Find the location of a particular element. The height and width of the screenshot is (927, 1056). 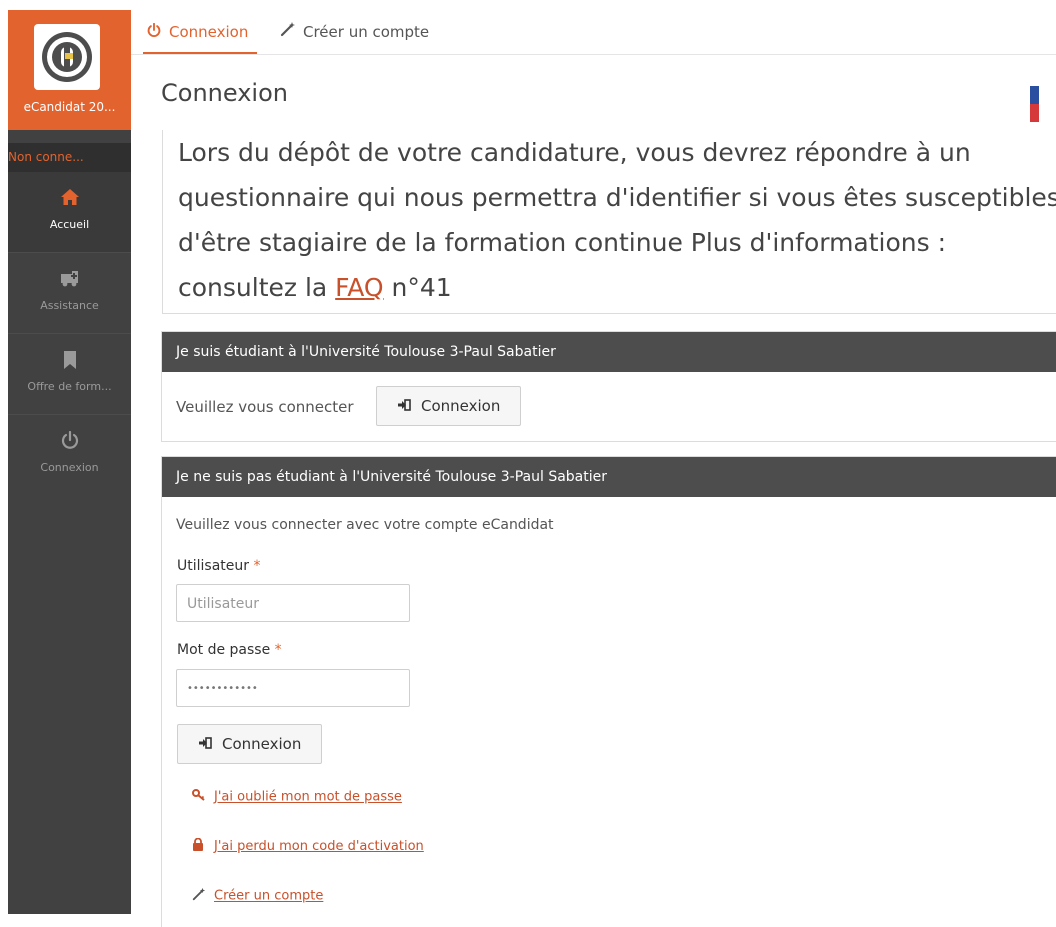

link-label: J'ai oublié mon mot de passe is located at coordinates (308, 797).